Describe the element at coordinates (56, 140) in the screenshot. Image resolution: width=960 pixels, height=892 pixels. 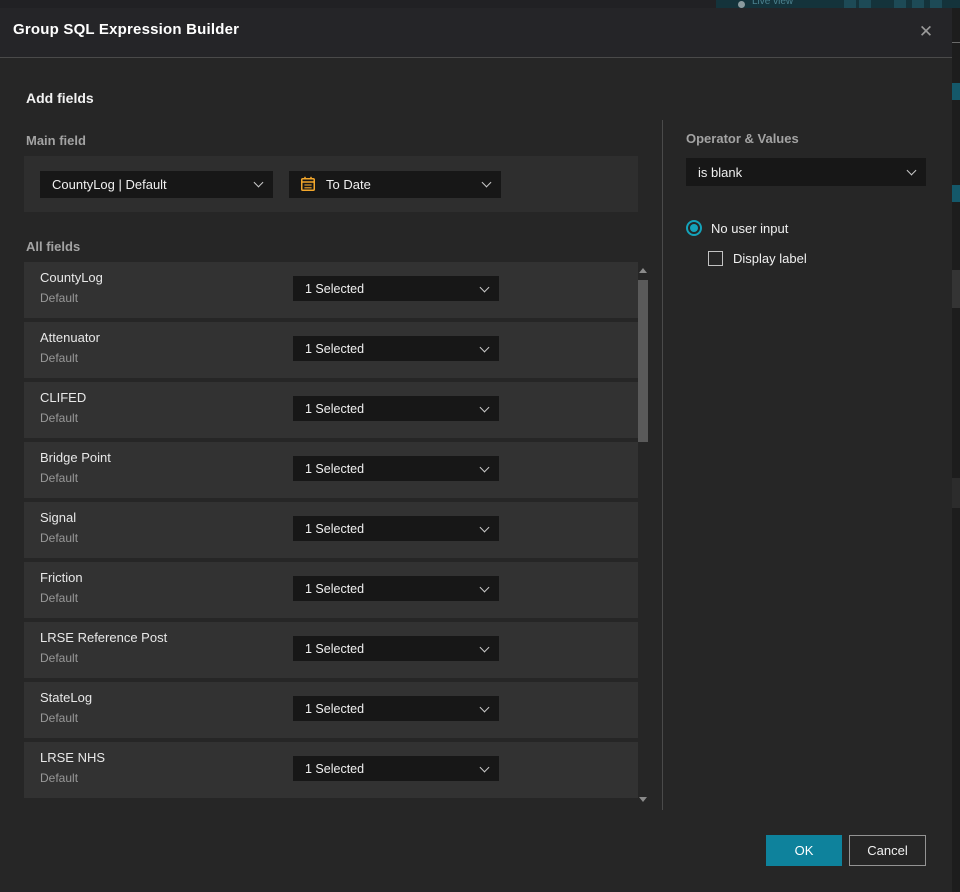
I see `main-field-label: Main field` at that location.